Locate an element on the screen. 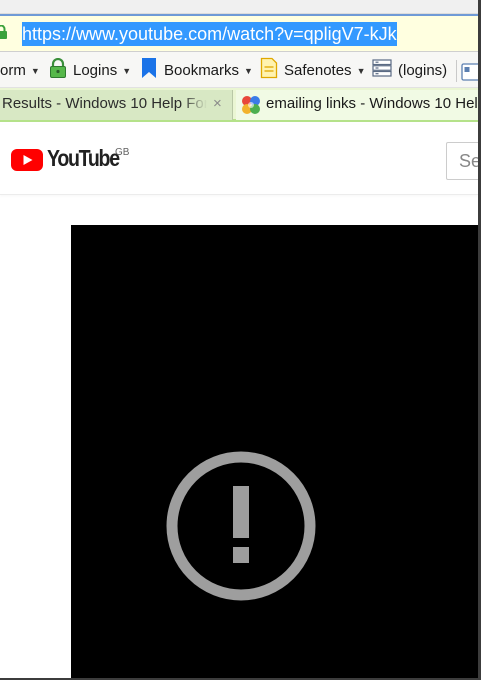  close-tab-icon: × is located at coordinates (217, 104).